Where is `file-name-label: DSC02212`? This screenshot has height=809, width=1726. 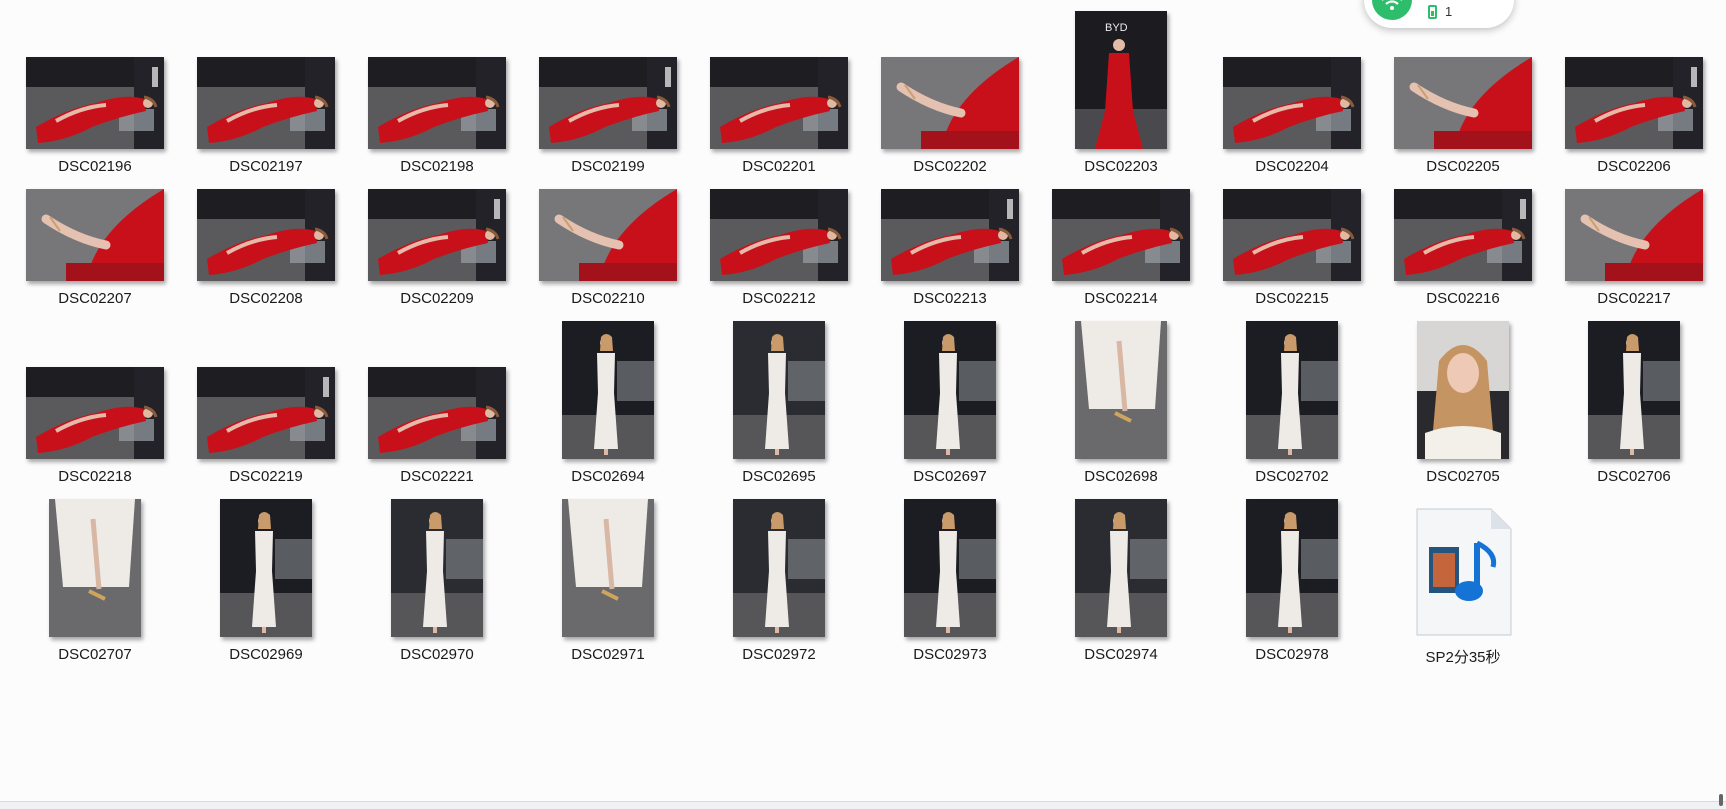 file-name-label: DSC02212 is located at coordinates (779, 298).